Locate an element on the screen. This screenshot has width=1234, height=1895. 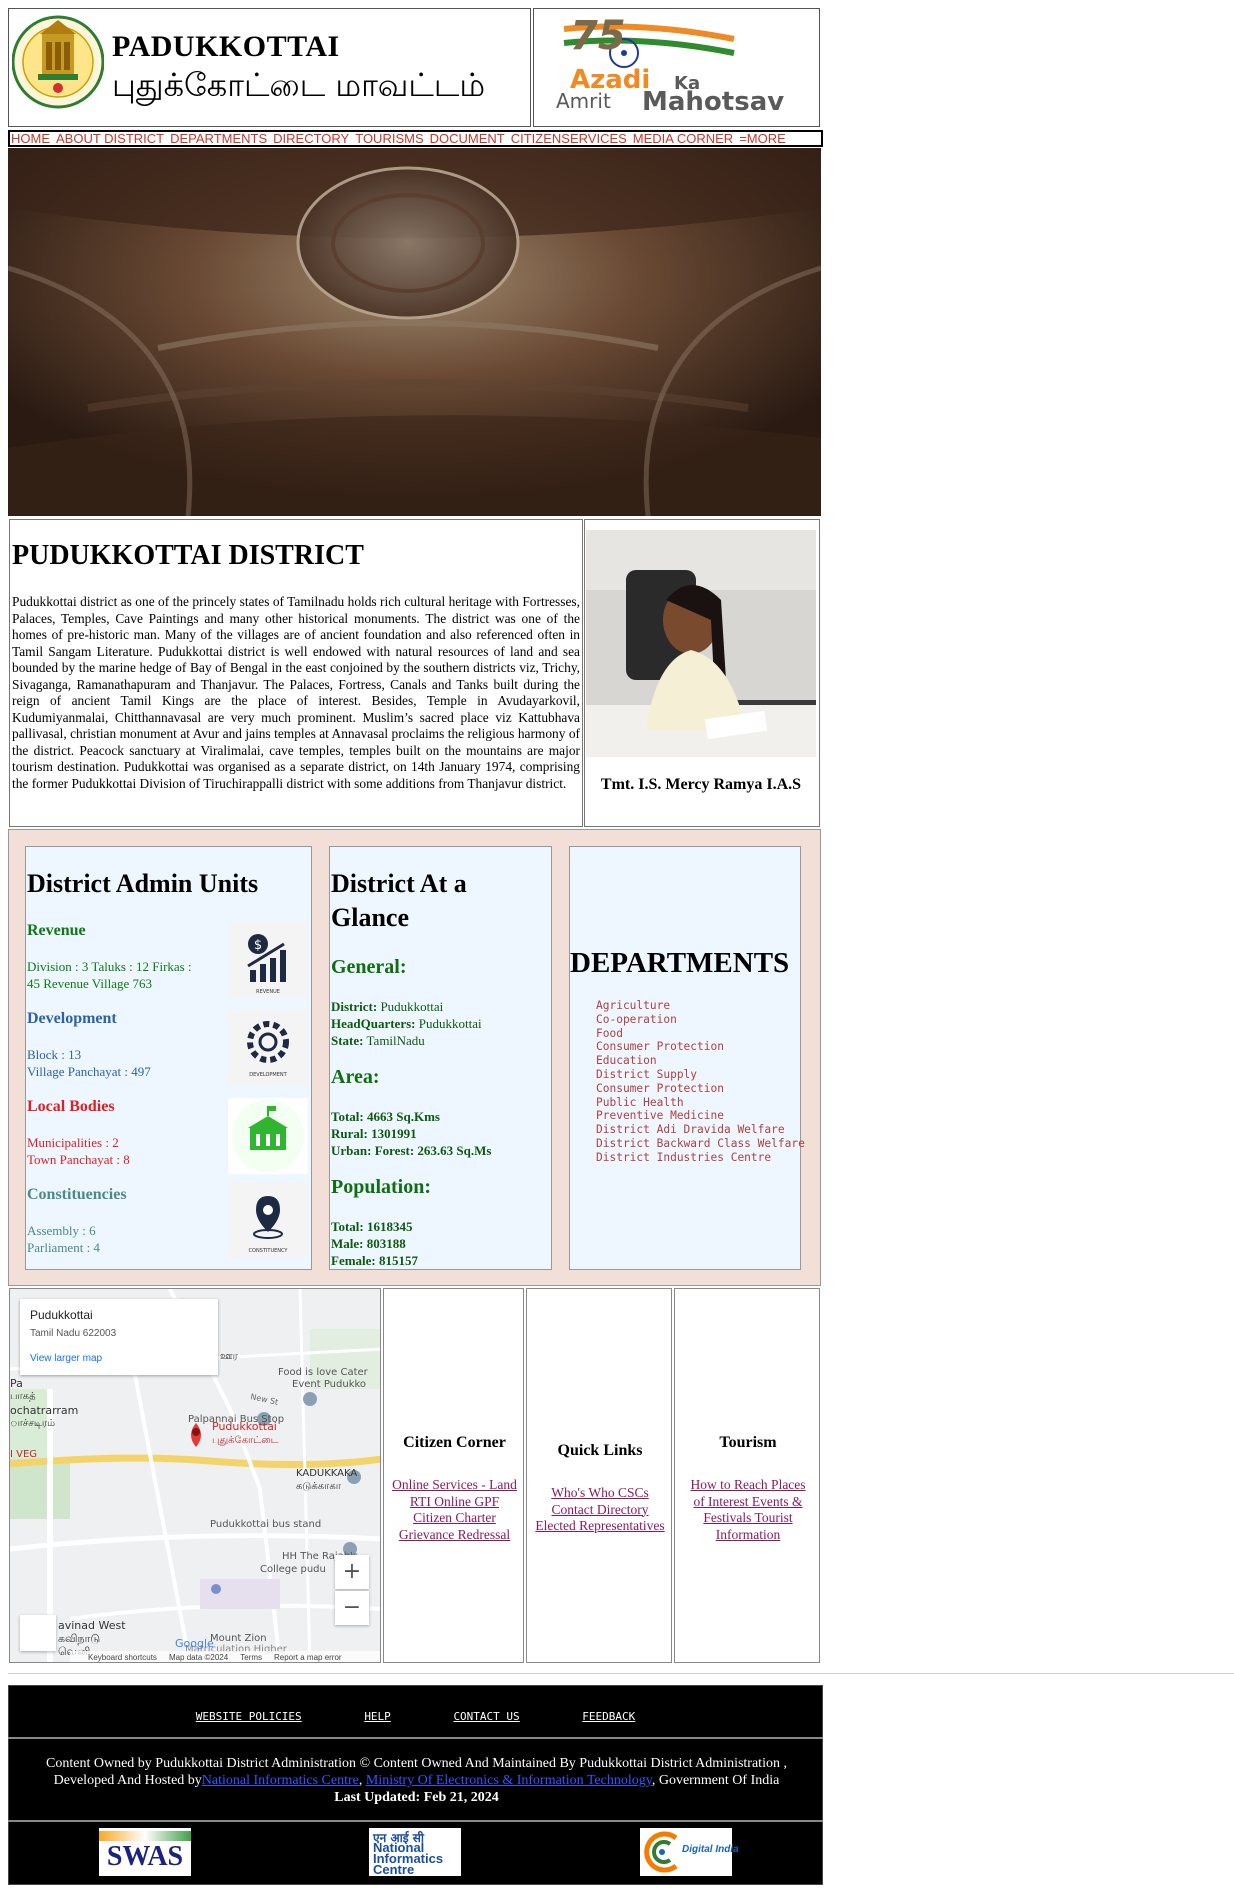
contact-directory-link: Contact Directory is located at coordinates (599, 1509).